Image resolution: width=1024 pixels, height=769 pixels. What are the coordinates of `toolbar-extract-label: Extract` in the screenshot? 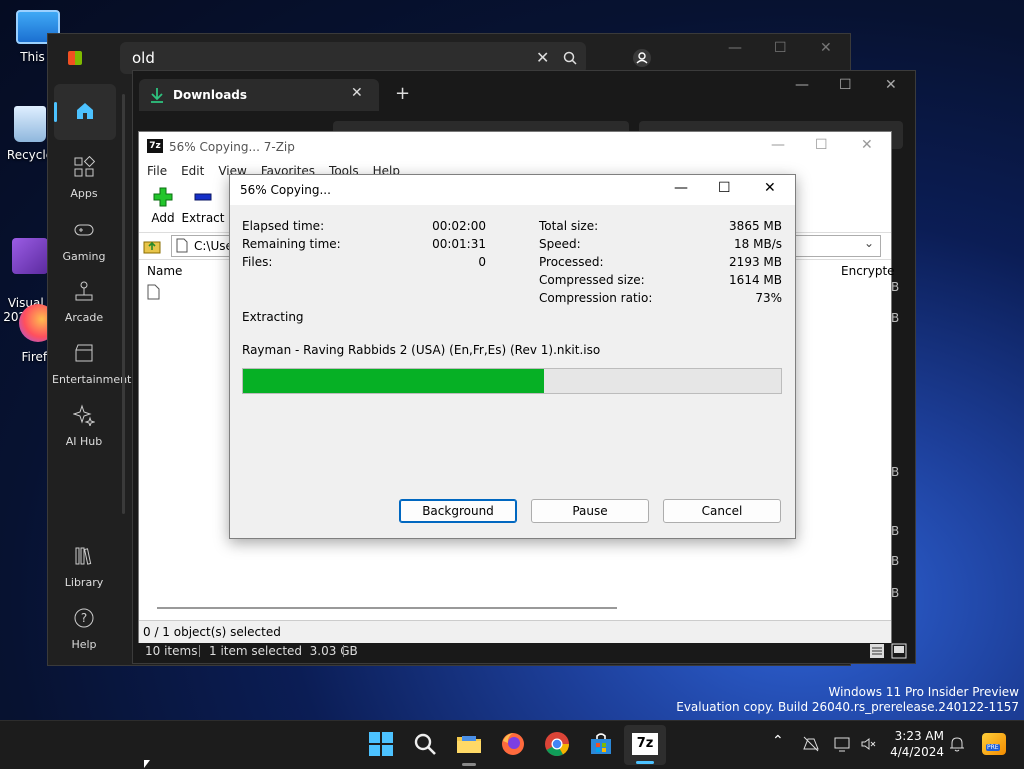 It's located at (203, 218).